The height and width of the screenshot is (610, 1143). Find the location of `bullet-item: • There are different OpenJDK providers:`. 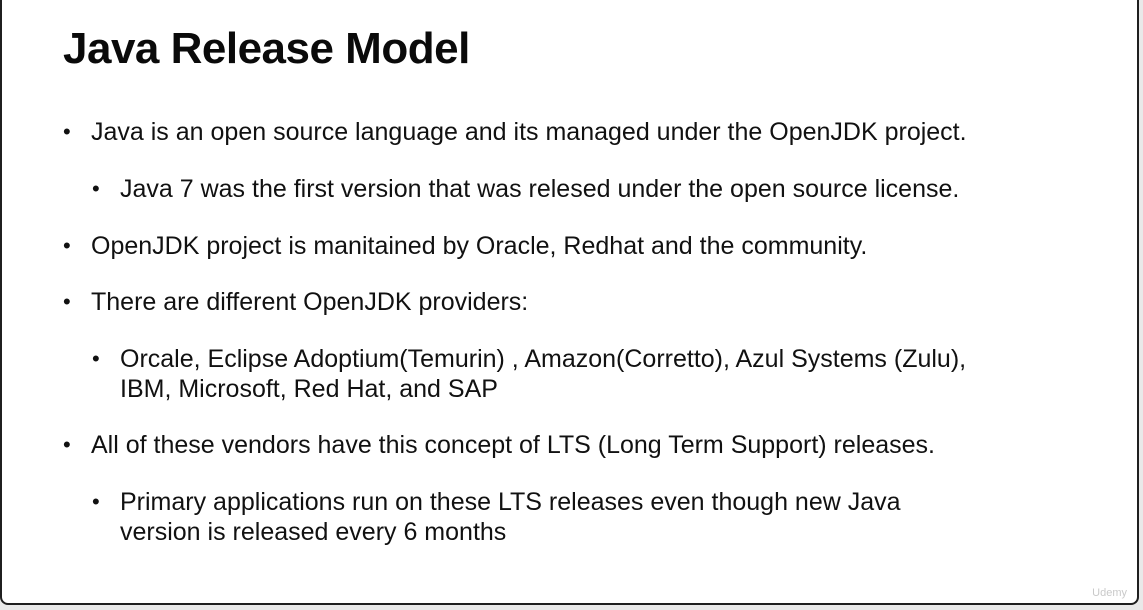

bullet-item: • There are different OpenJDK providers: is located at coordinates (295, 302).